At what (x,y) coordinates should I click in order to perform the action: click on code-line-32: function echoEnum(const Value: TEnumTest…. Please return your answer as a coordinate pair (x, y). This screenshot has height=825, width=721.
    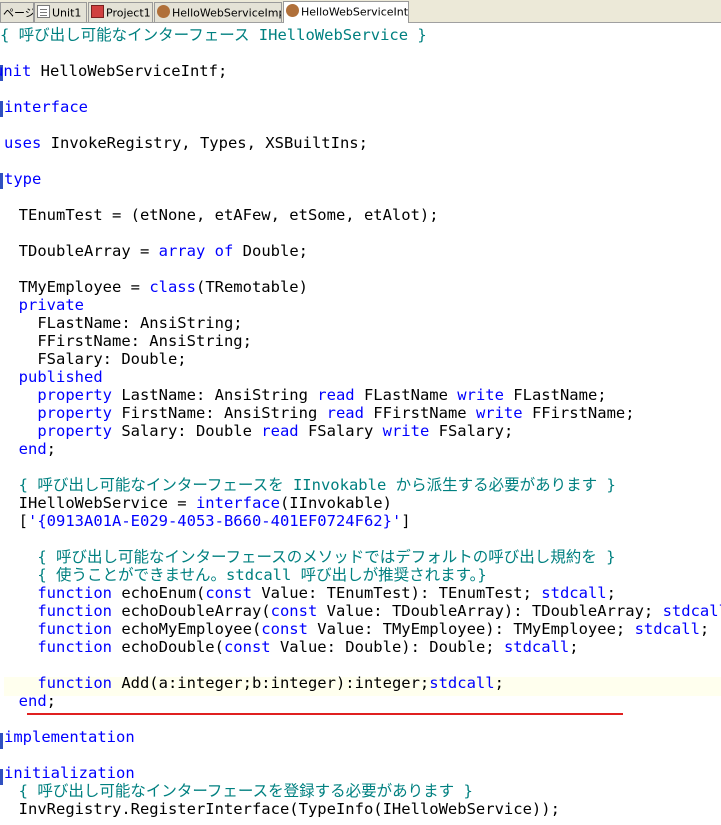
    Looking at the image, I should click on (308, 593).